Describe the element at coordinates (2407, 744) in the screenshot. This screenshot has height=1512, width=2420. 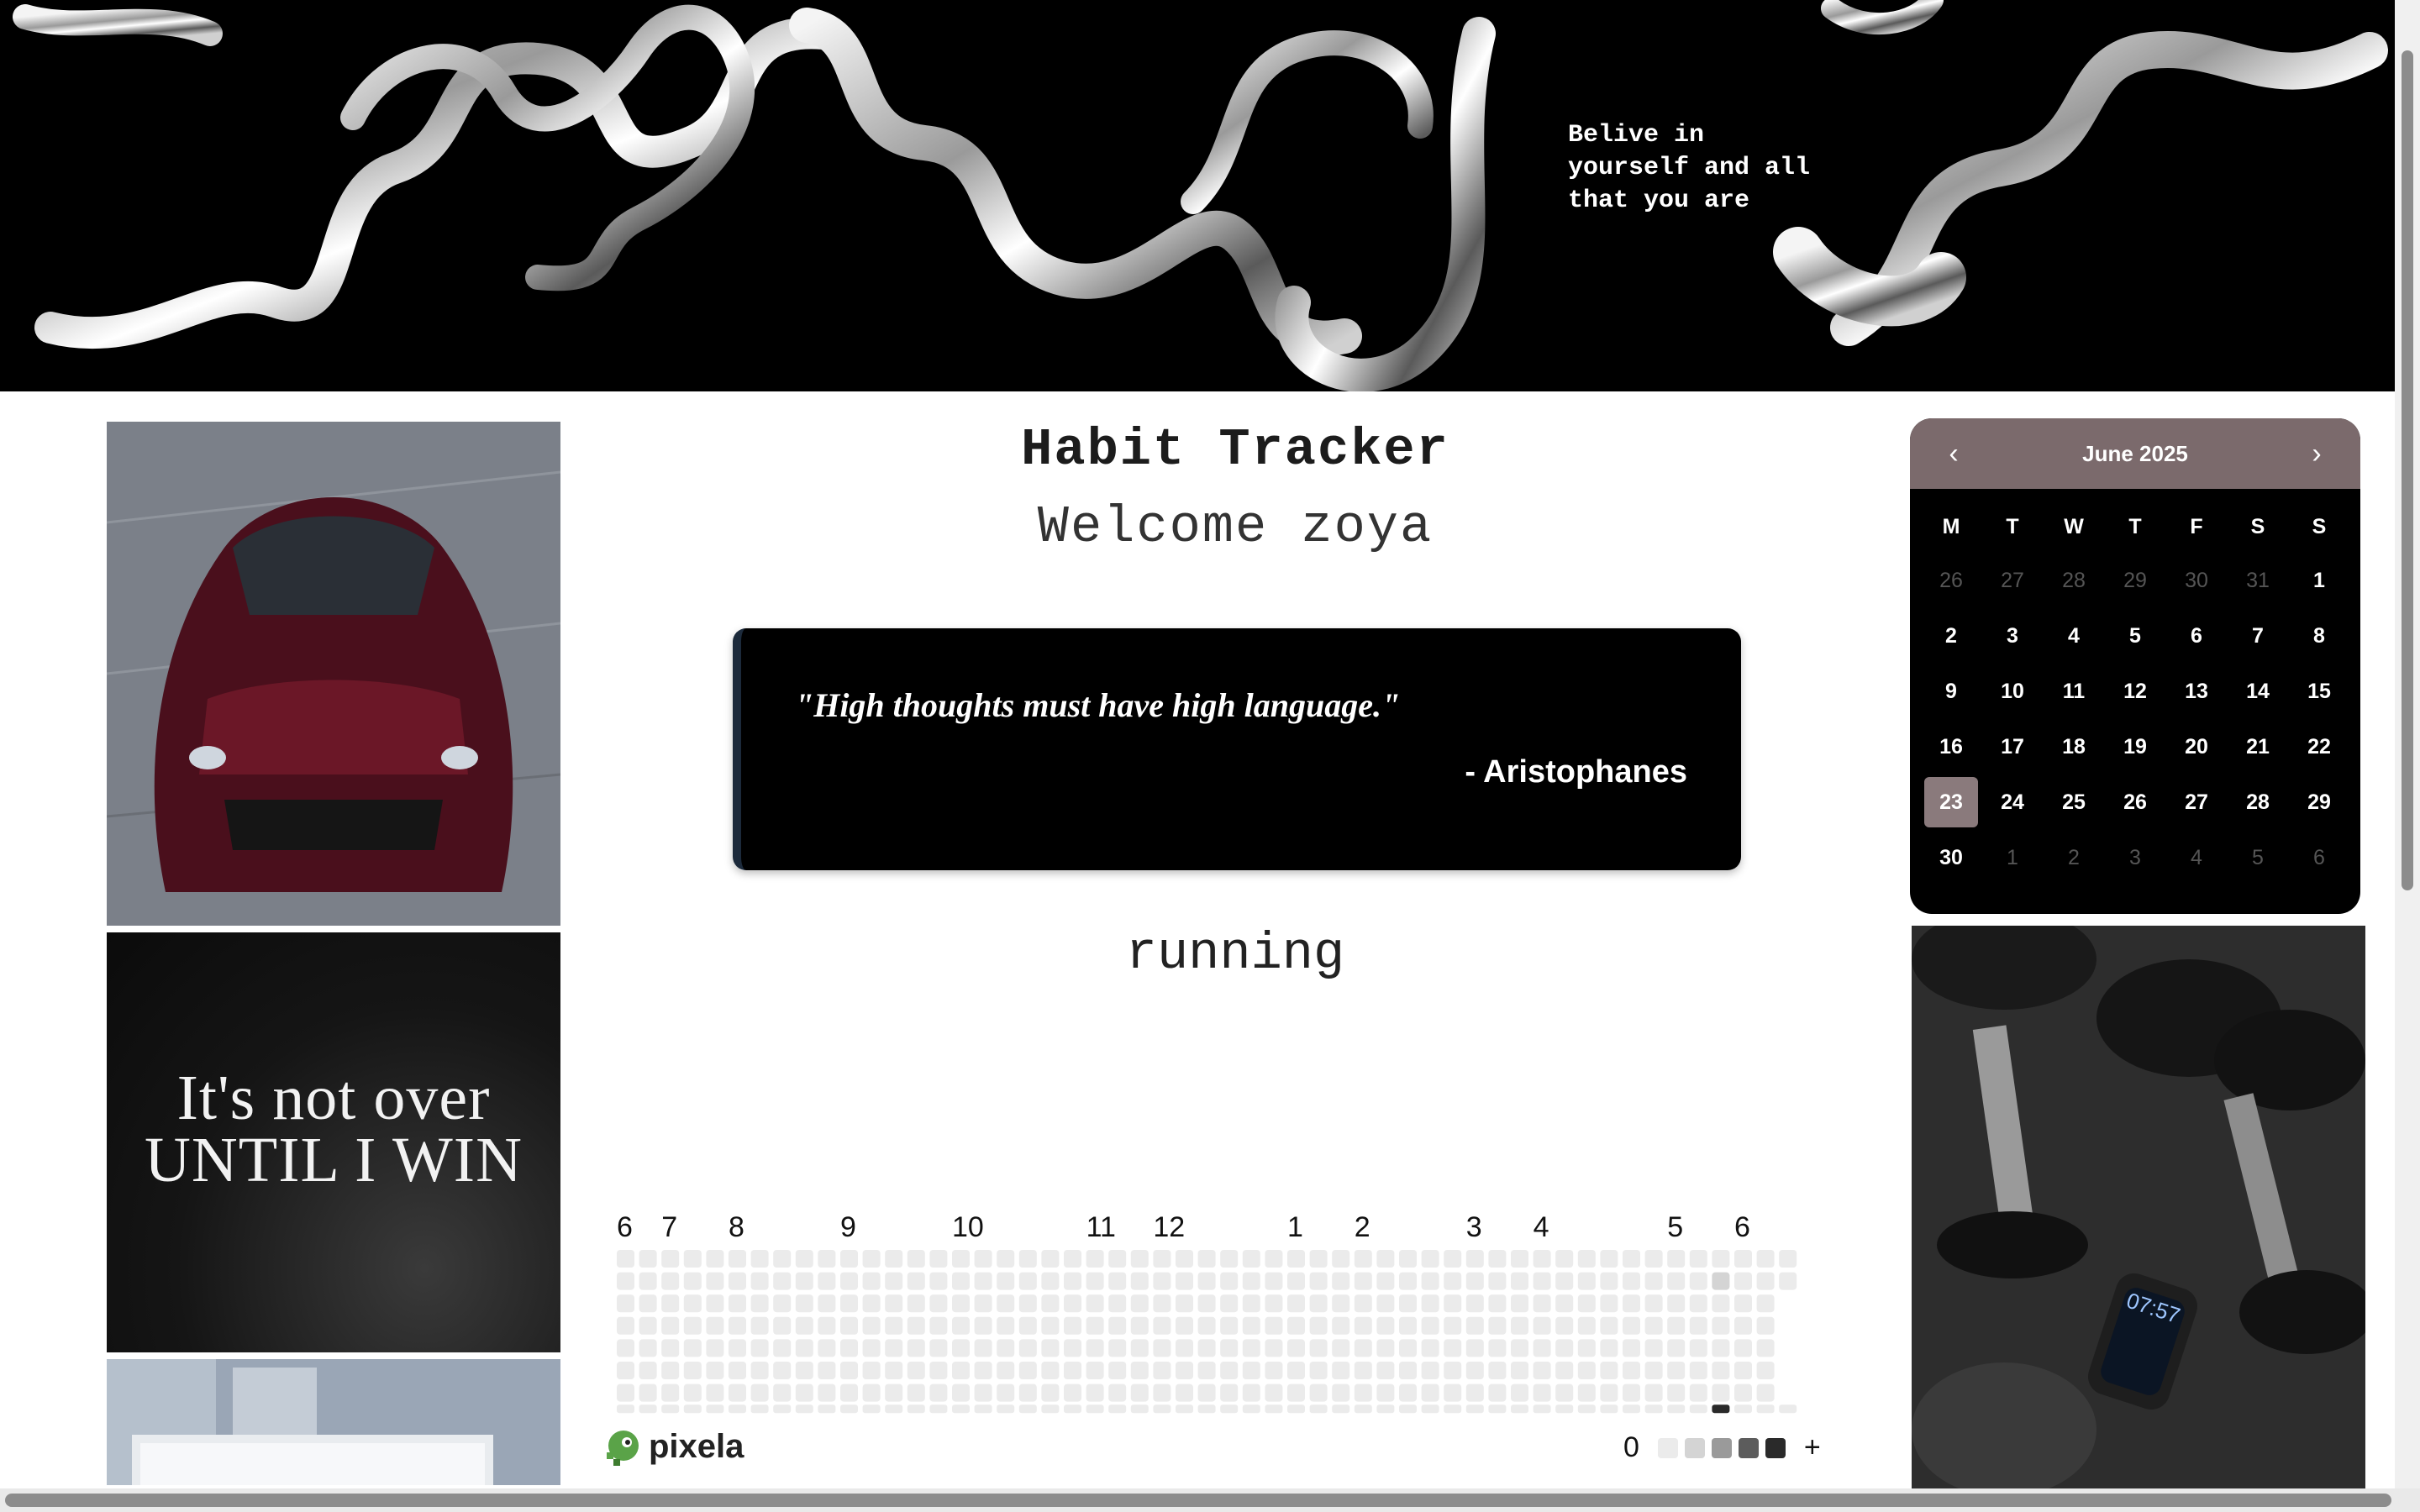
I see `vertical-scrollbar` at that location.